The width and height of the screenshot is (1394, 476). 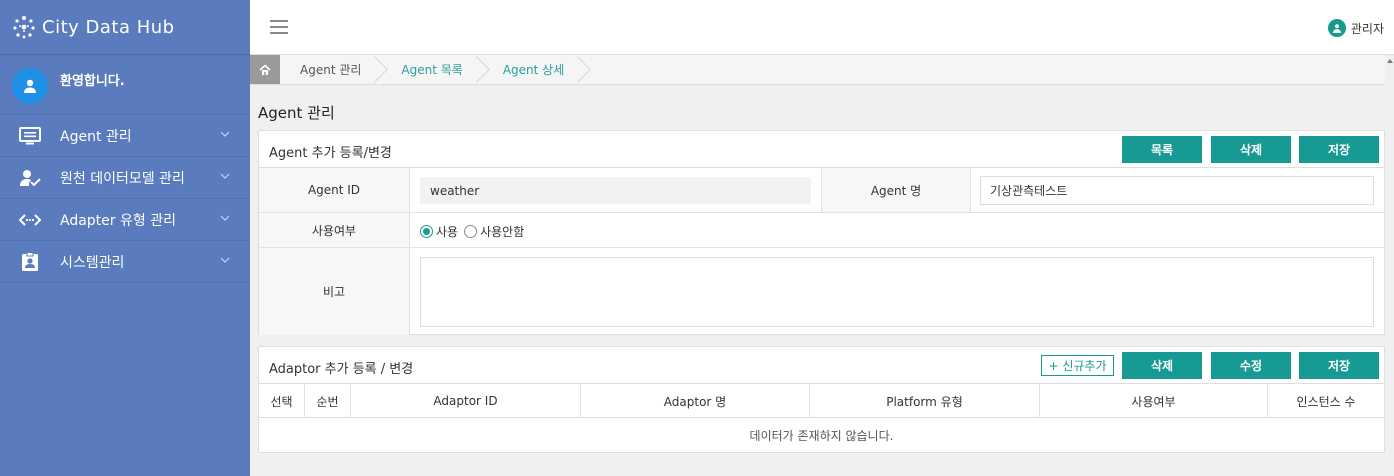 What do you see at coordinates (447, 232) in the screenshot?
I see `usage-on-label: 사용` at bounding box center [447, 232].